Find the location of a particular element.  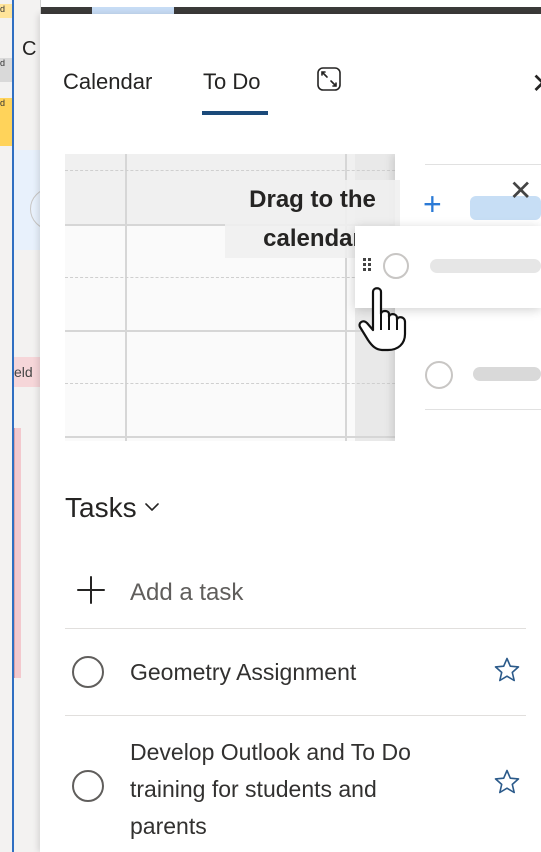

add-task-placeholder: Add a task is located at coordinates (187, 592).